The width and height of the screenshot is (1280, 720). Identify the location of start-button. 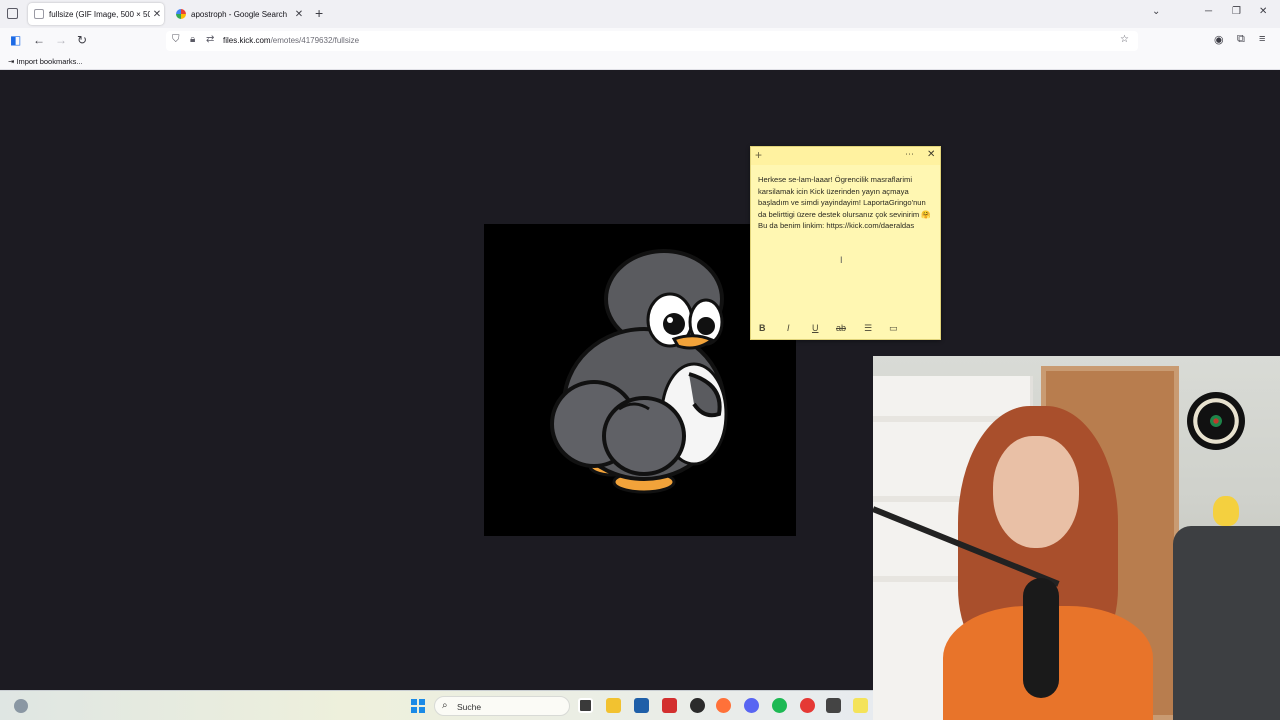
(418, 706).